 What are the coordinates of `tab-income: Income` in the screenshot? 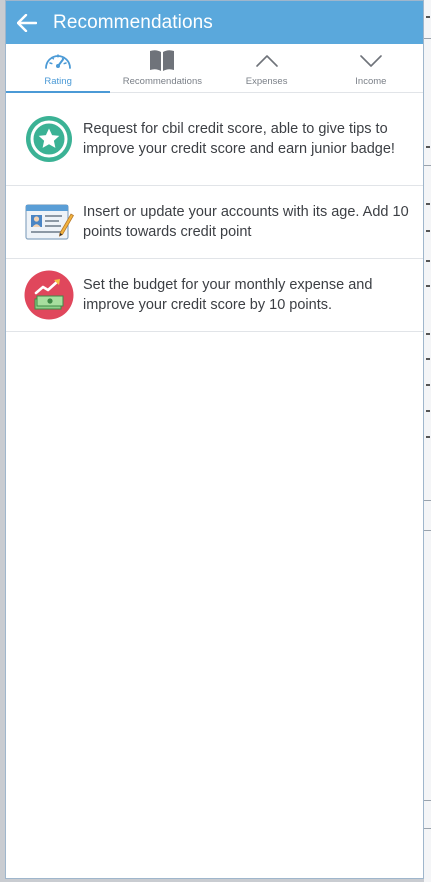 It's located at (371, 68).